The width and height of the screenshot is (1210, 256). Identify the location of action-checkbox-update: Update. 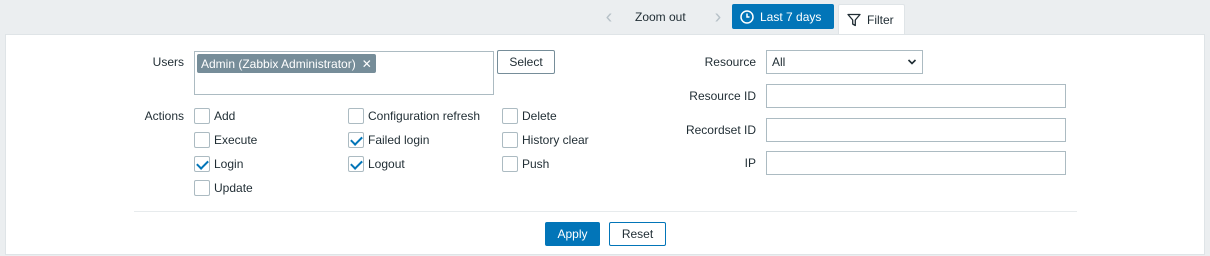
(223, 188).